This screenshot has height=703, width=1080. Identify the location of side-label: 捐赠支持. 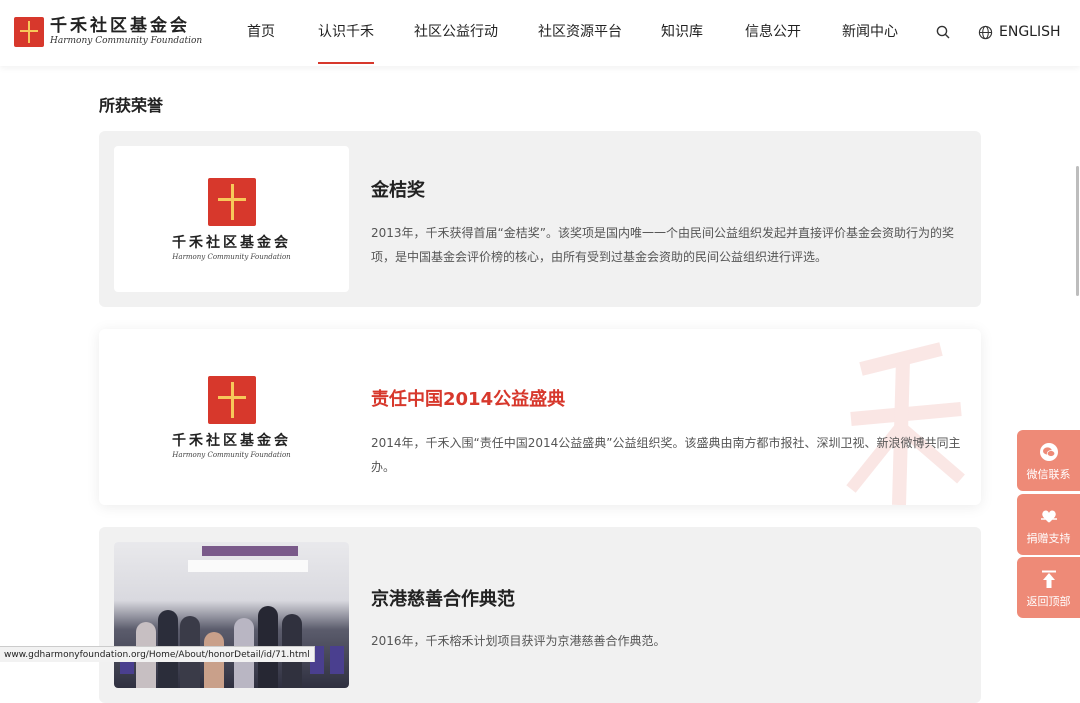
(1048, 538).